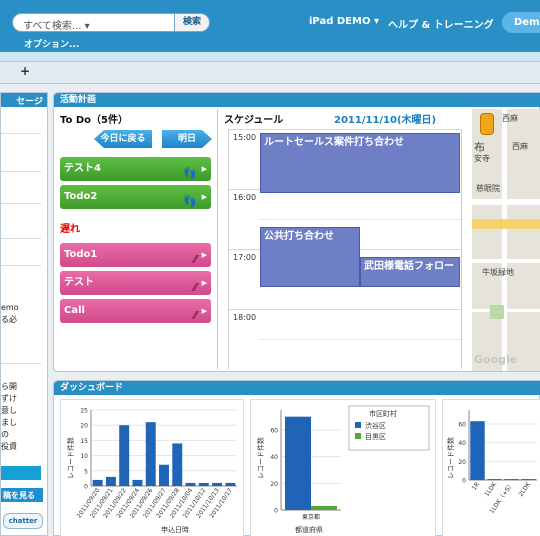 The height and width of the screenshot is (536, 540). Describe the element at coordinates (24, 100) in the screenshot. I see `left-panel-title-bar: セージ` at that location.